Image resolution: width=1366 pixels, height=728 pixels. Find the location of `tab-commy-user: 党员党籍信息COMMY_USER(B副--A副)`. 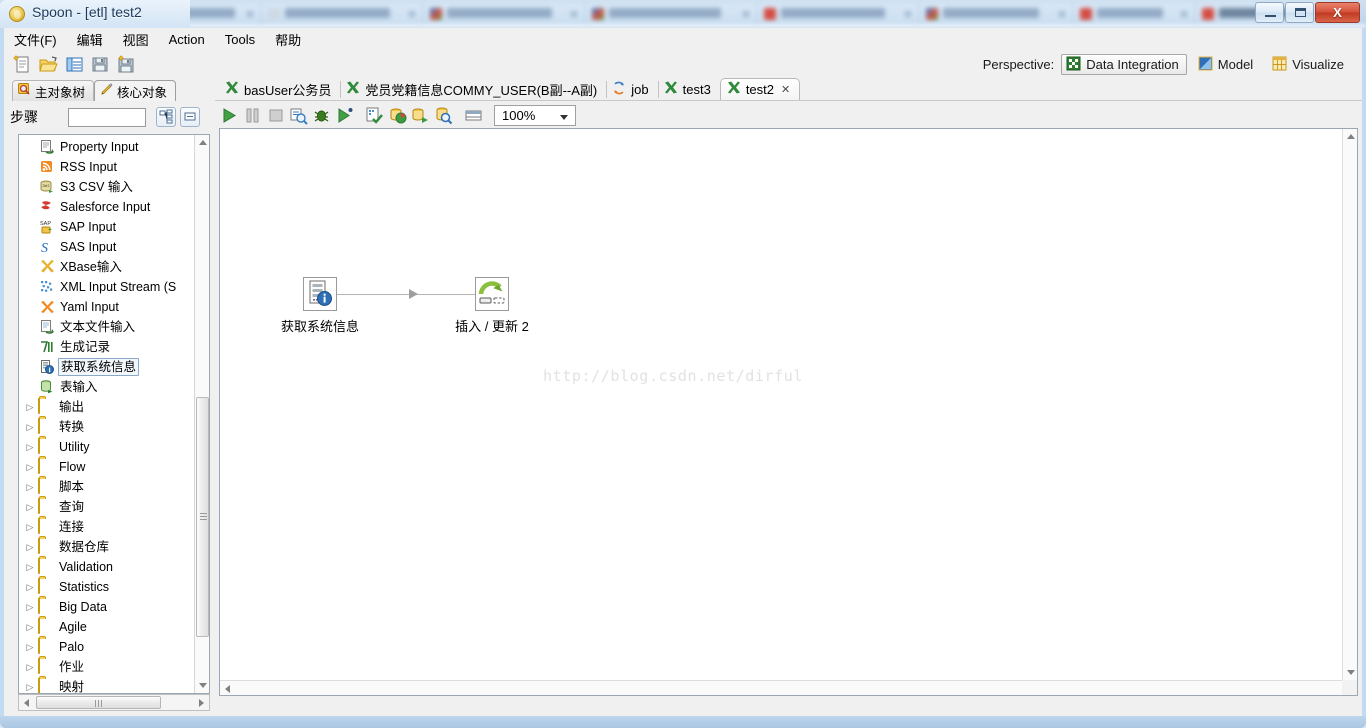

tab-commy-user: 党员党籍信息COMMY_USER(B副--A副) is located at coordinates (473, 89).